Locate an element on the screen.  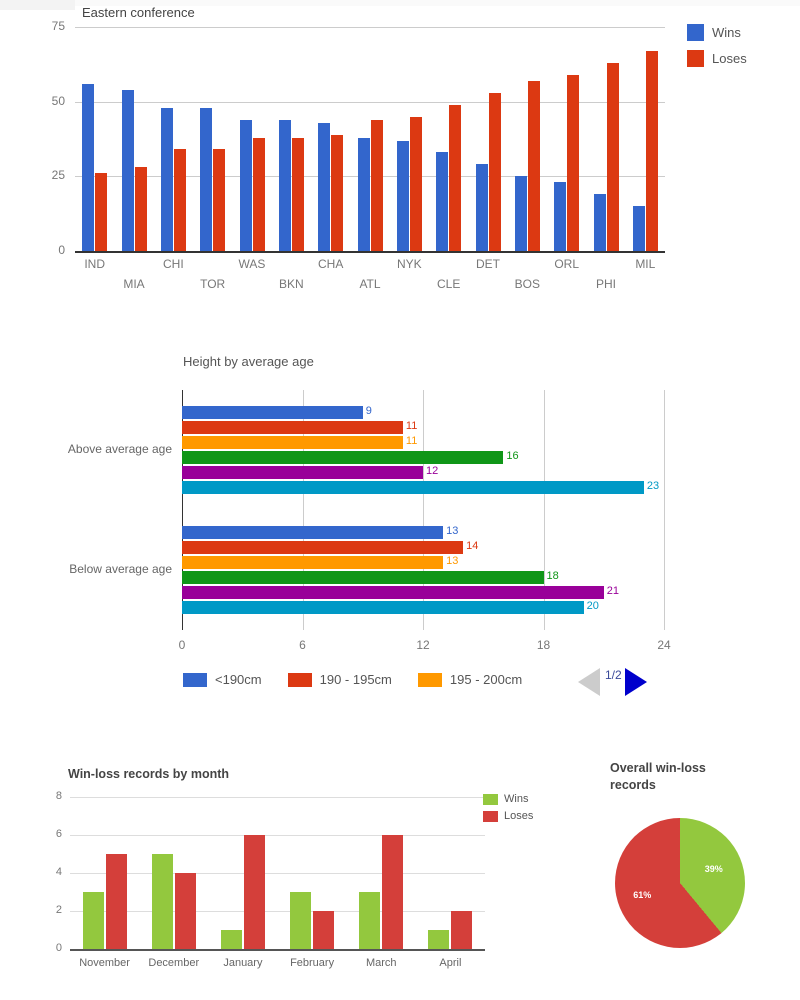
pager-prev-icon is located at coordinates (589, 682).